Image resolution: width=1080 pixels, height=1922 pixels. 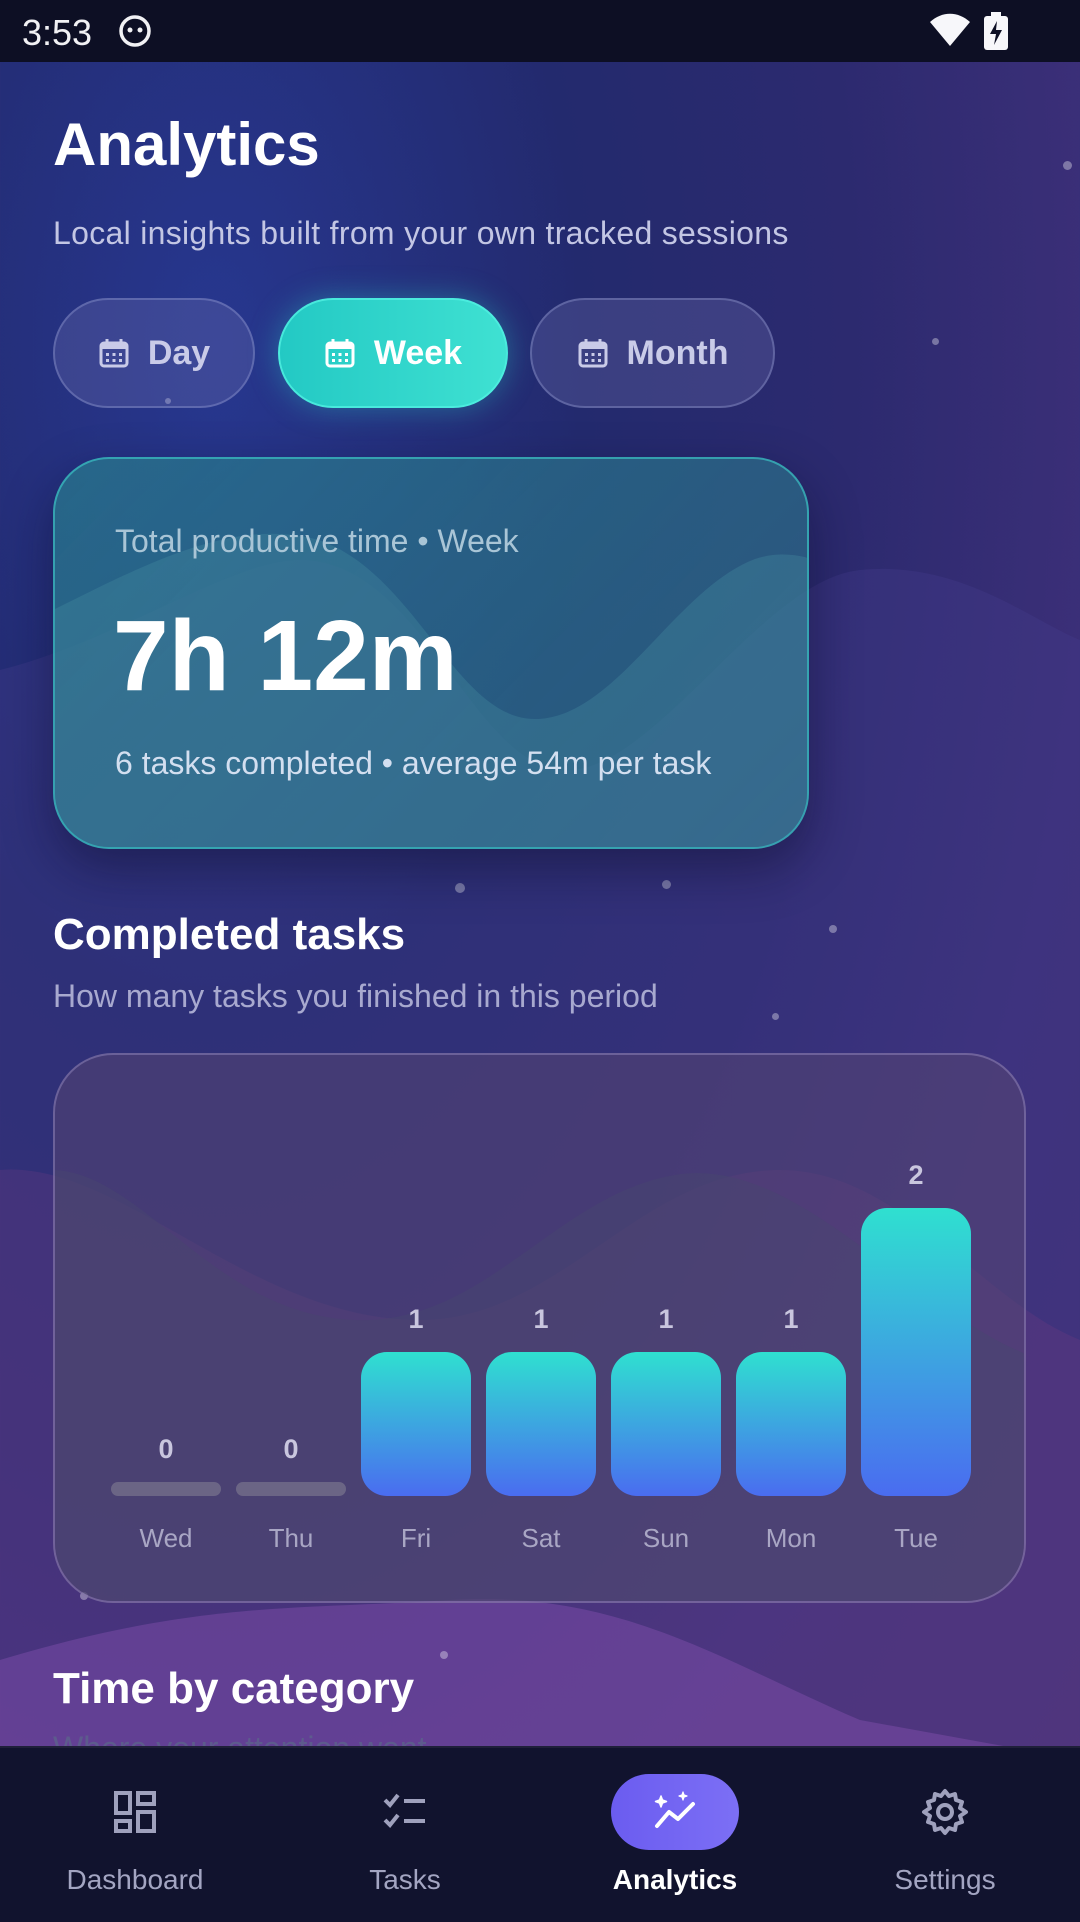 What do you see at coordinates (666, 1424) in the screenshot?
I see `bar-sun` at bounding box center [666, 1424].